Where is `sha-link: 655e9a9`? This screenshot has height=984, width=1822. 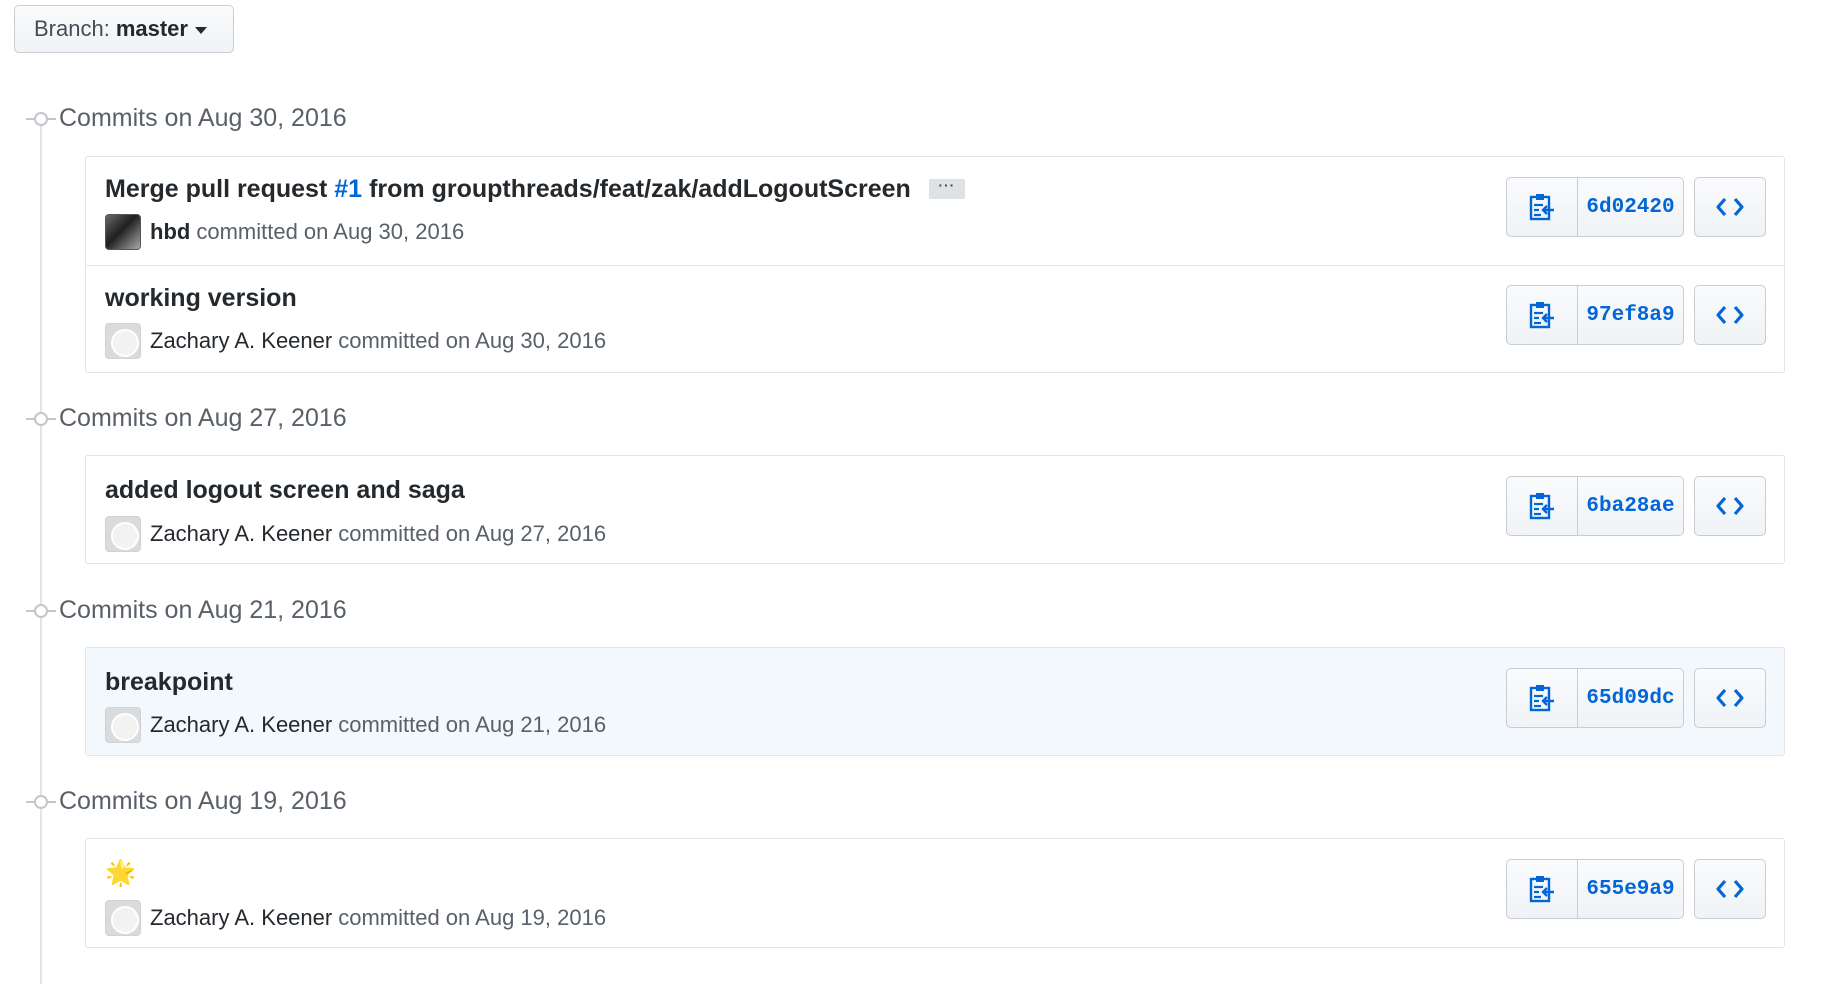
sha-link: 655e9a9 is located at coordinates (1630, 889).